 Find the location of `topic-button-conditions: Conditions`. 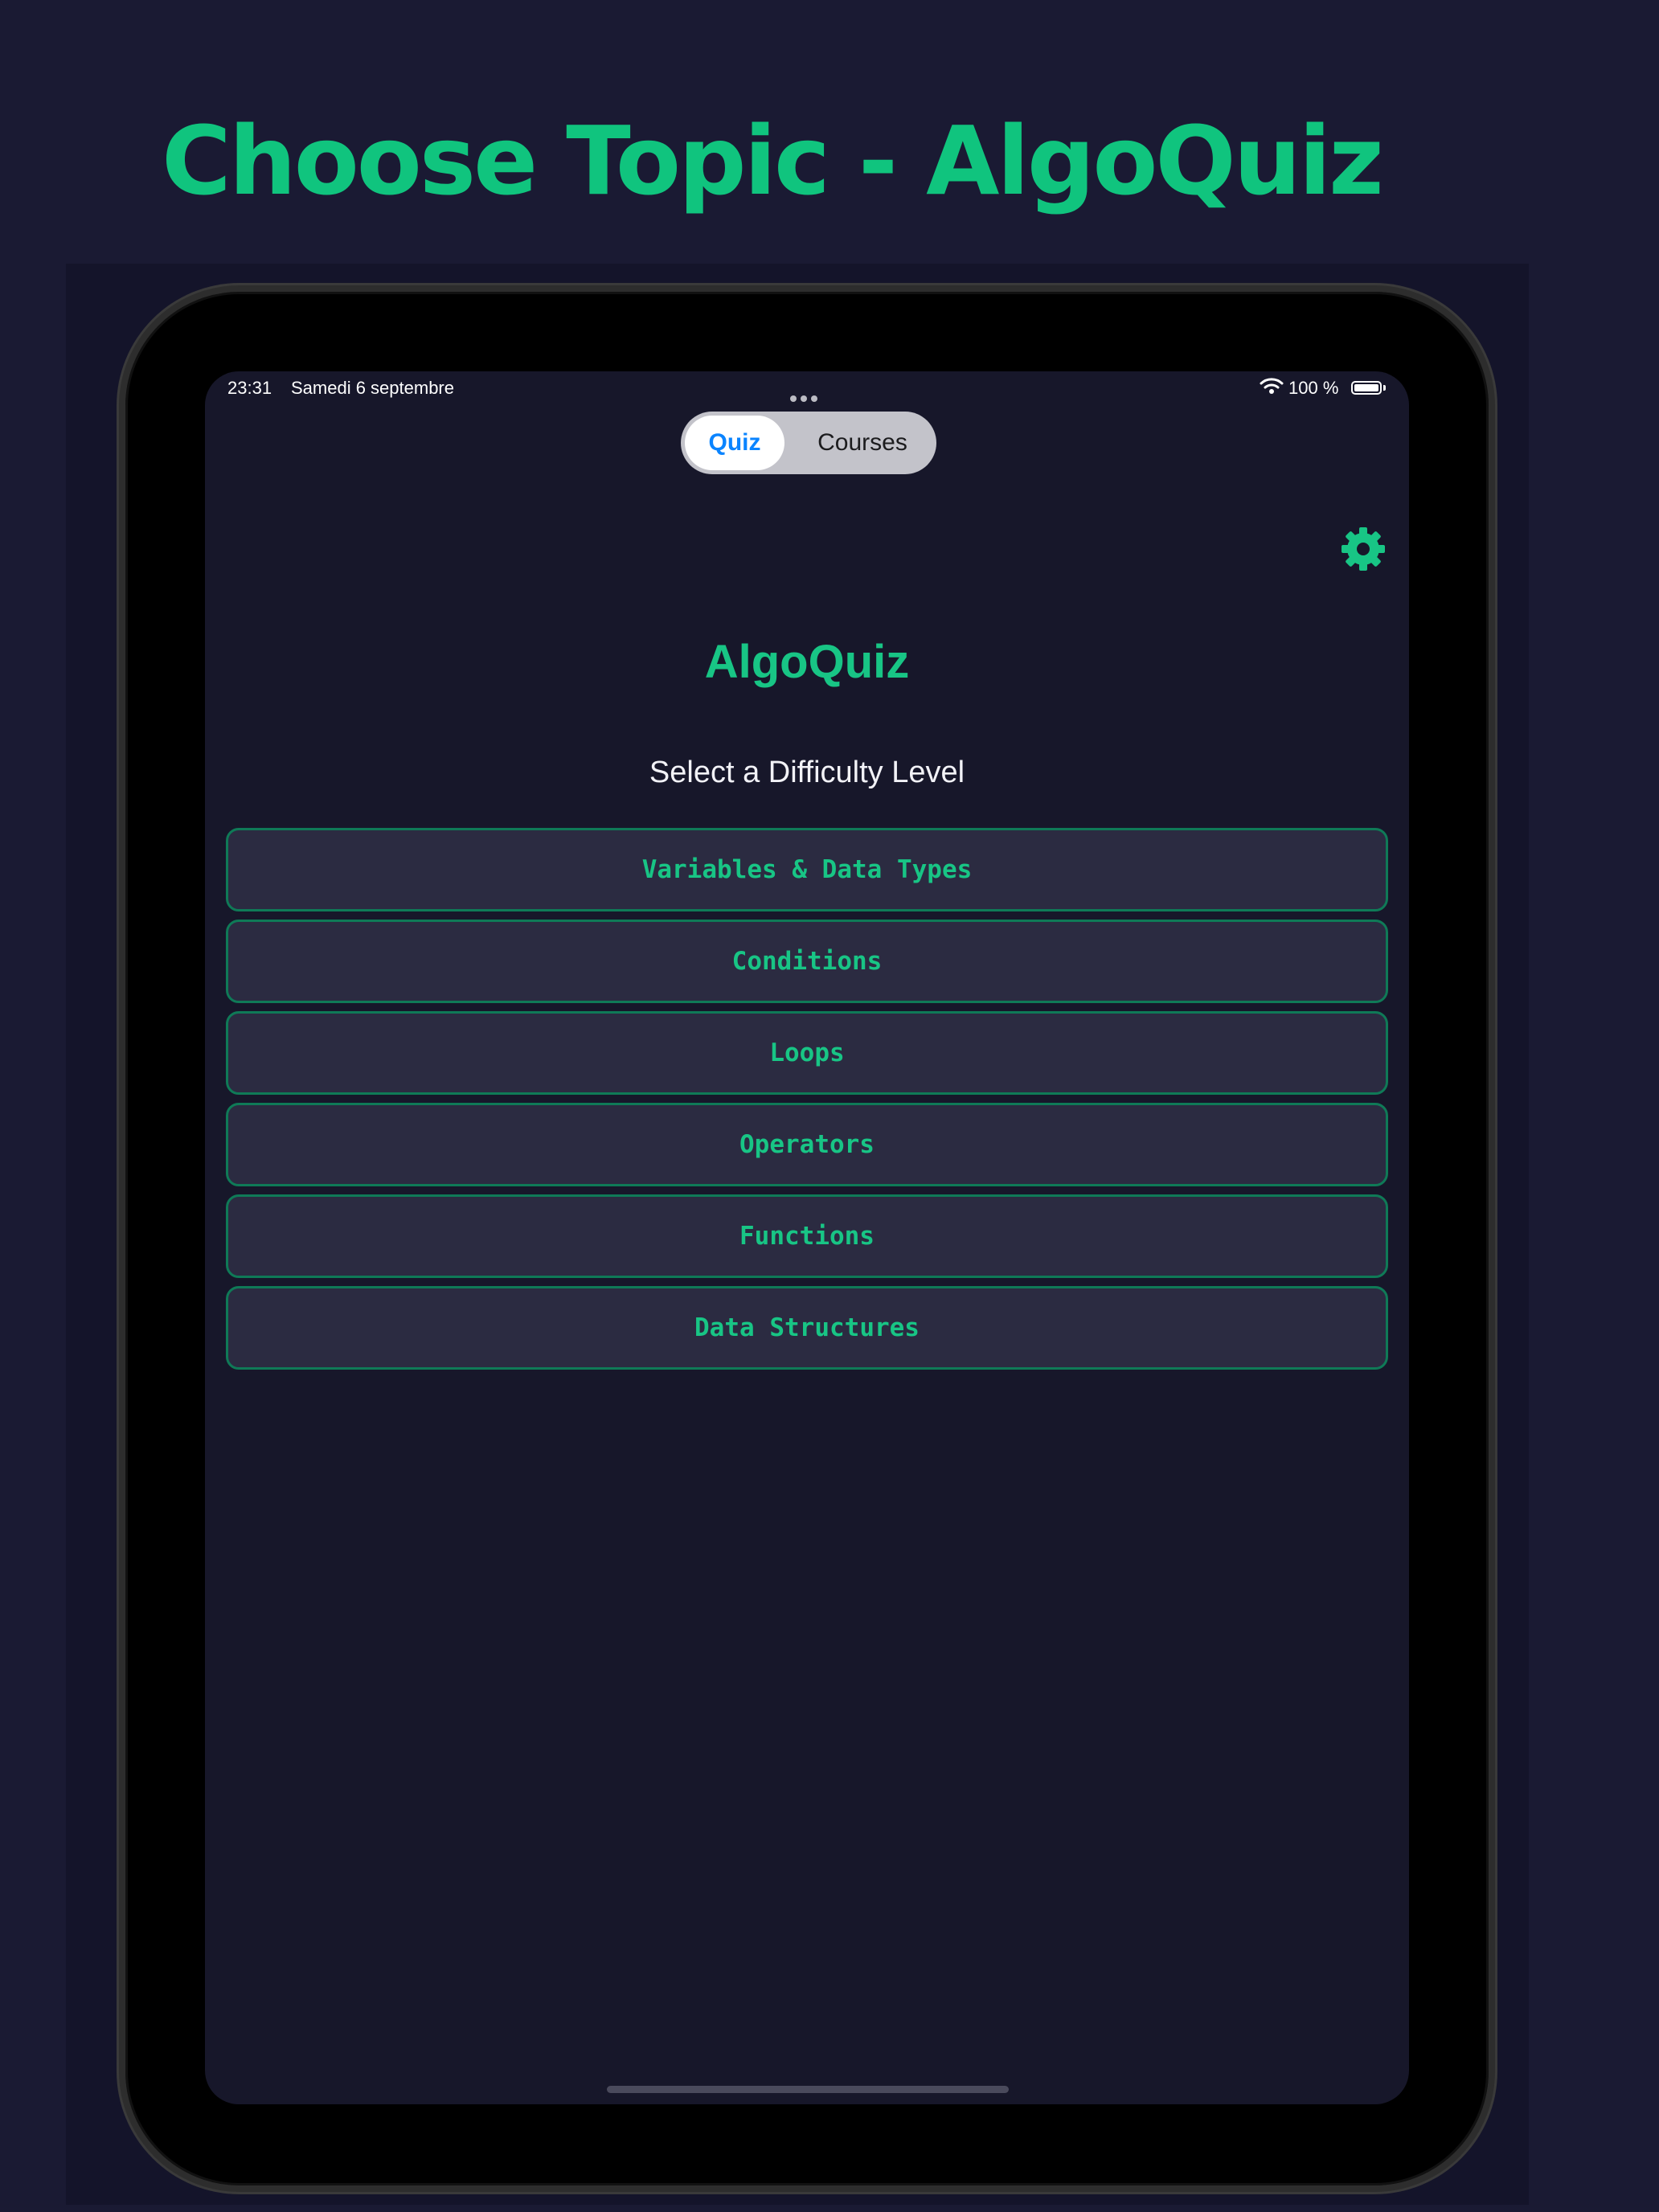

topic-button-conditions: Conditions is located at coordinates (807, 961).